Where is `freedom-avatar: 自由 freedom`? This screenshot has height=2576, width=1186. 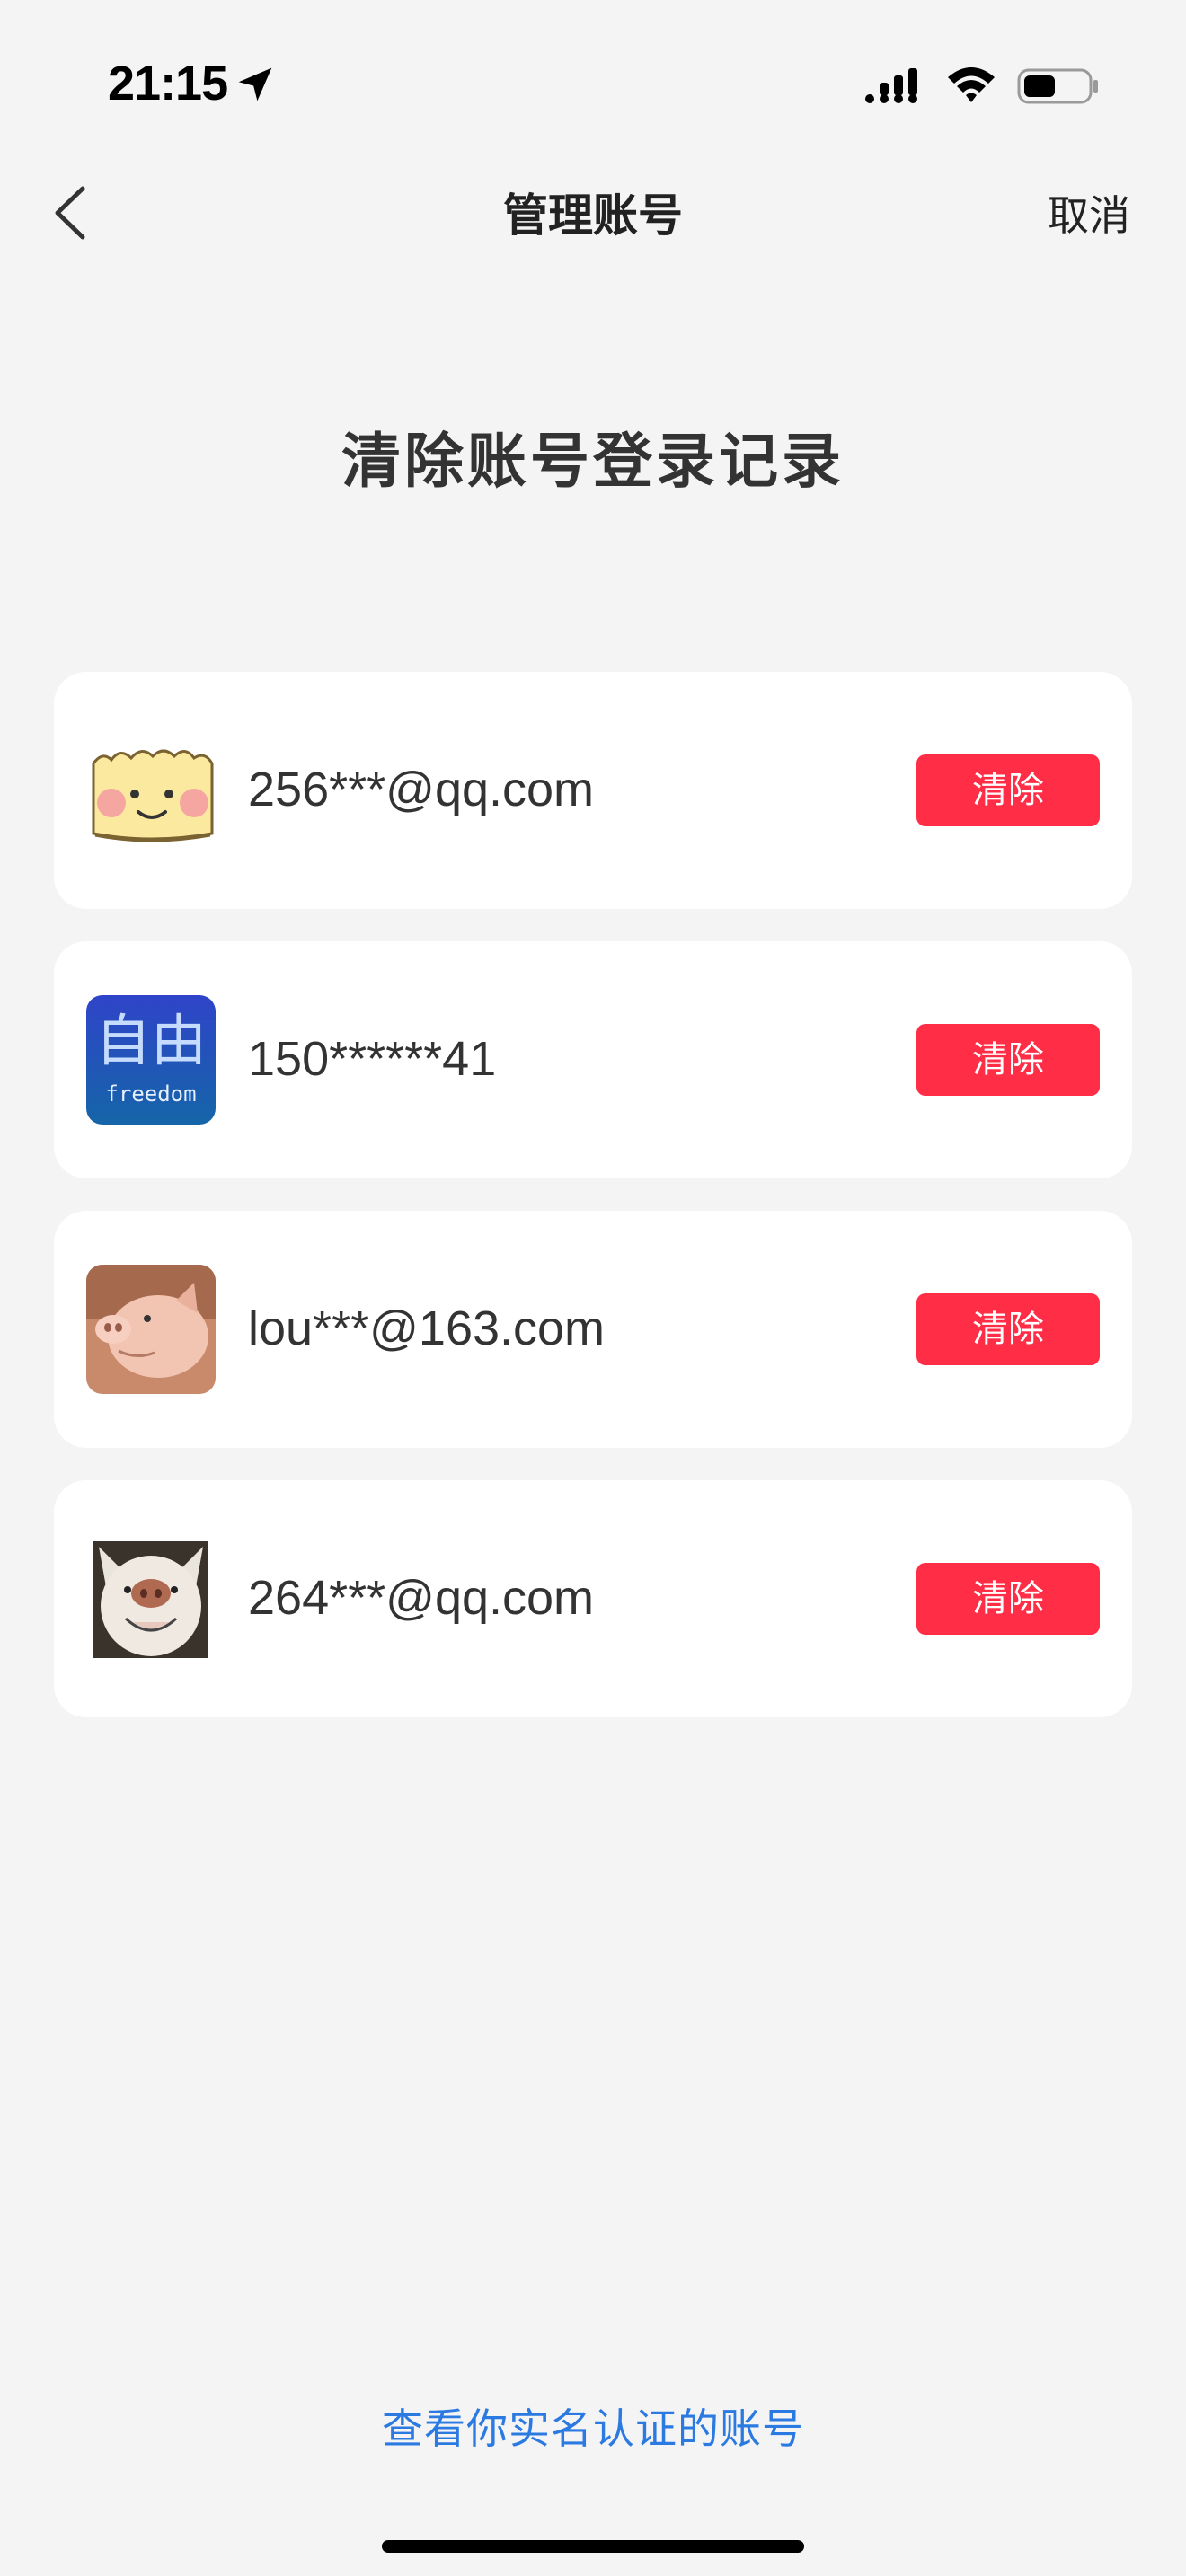
freedom-avatar: 自由 freedom is located at coordinates (151, 1060).